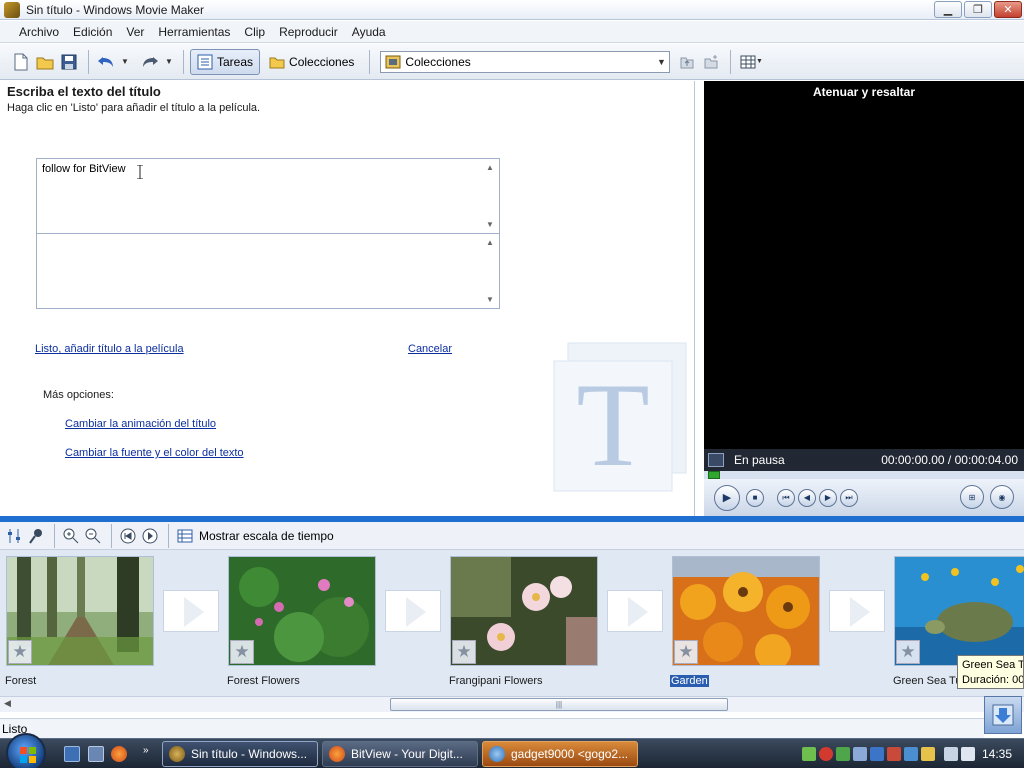  What do you see at coordinates (154, 453) in the screenshot?
I see `change-font-color-link: Cambiar la fuente y el color del texto` at bounding box center [154, 453].